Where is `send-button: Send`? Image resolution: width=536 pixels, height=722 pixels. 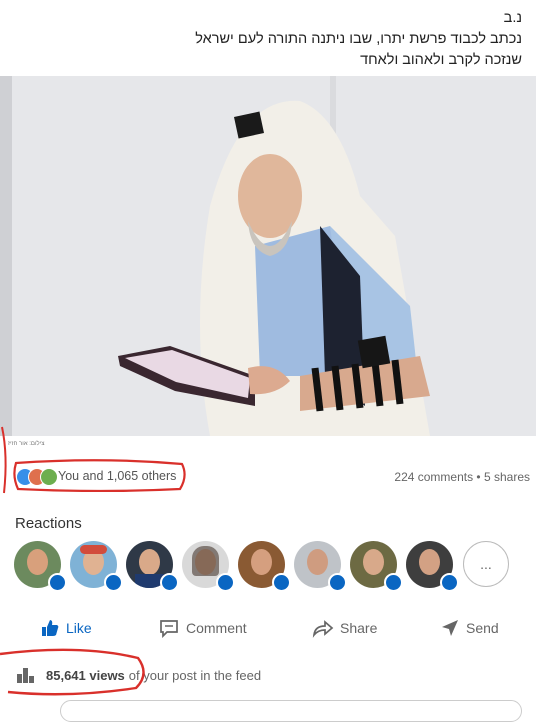 send-button: Send is located at coordinates (469, 628).